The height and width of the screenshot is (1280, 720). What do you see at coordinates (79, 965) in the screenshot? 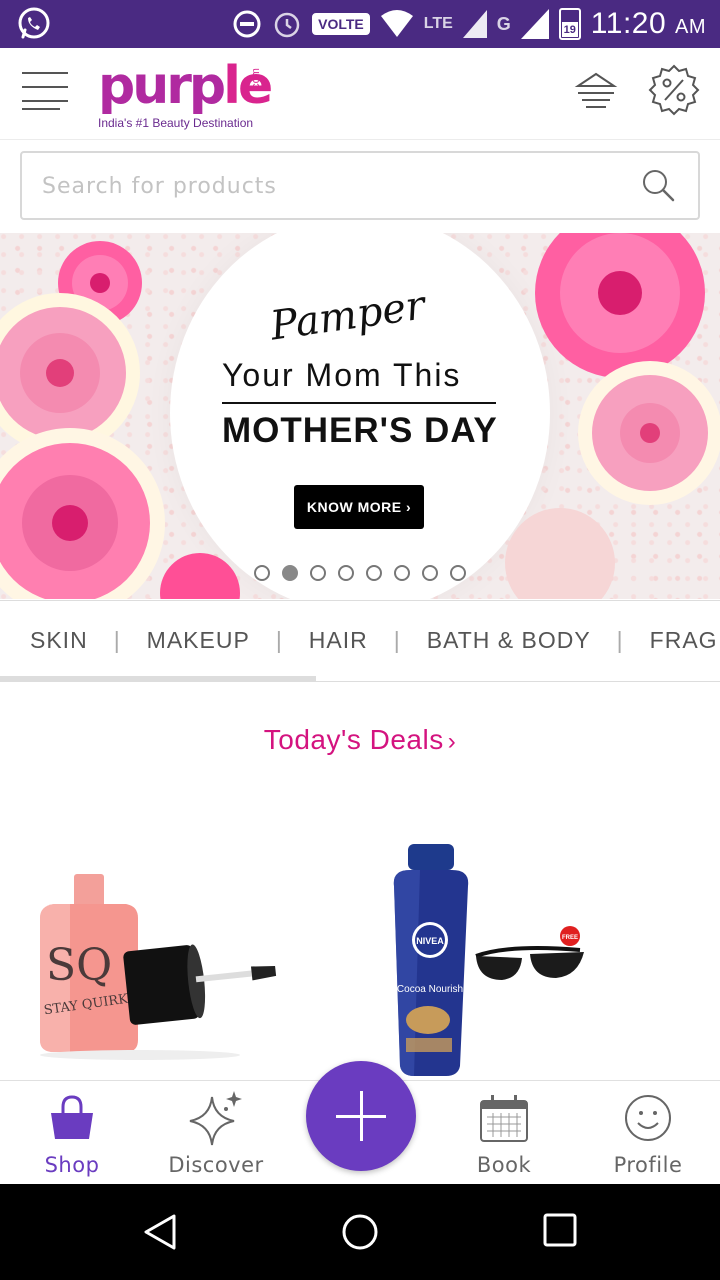
I see `product-brand-text: SQ` at bounding box center [79, 965].